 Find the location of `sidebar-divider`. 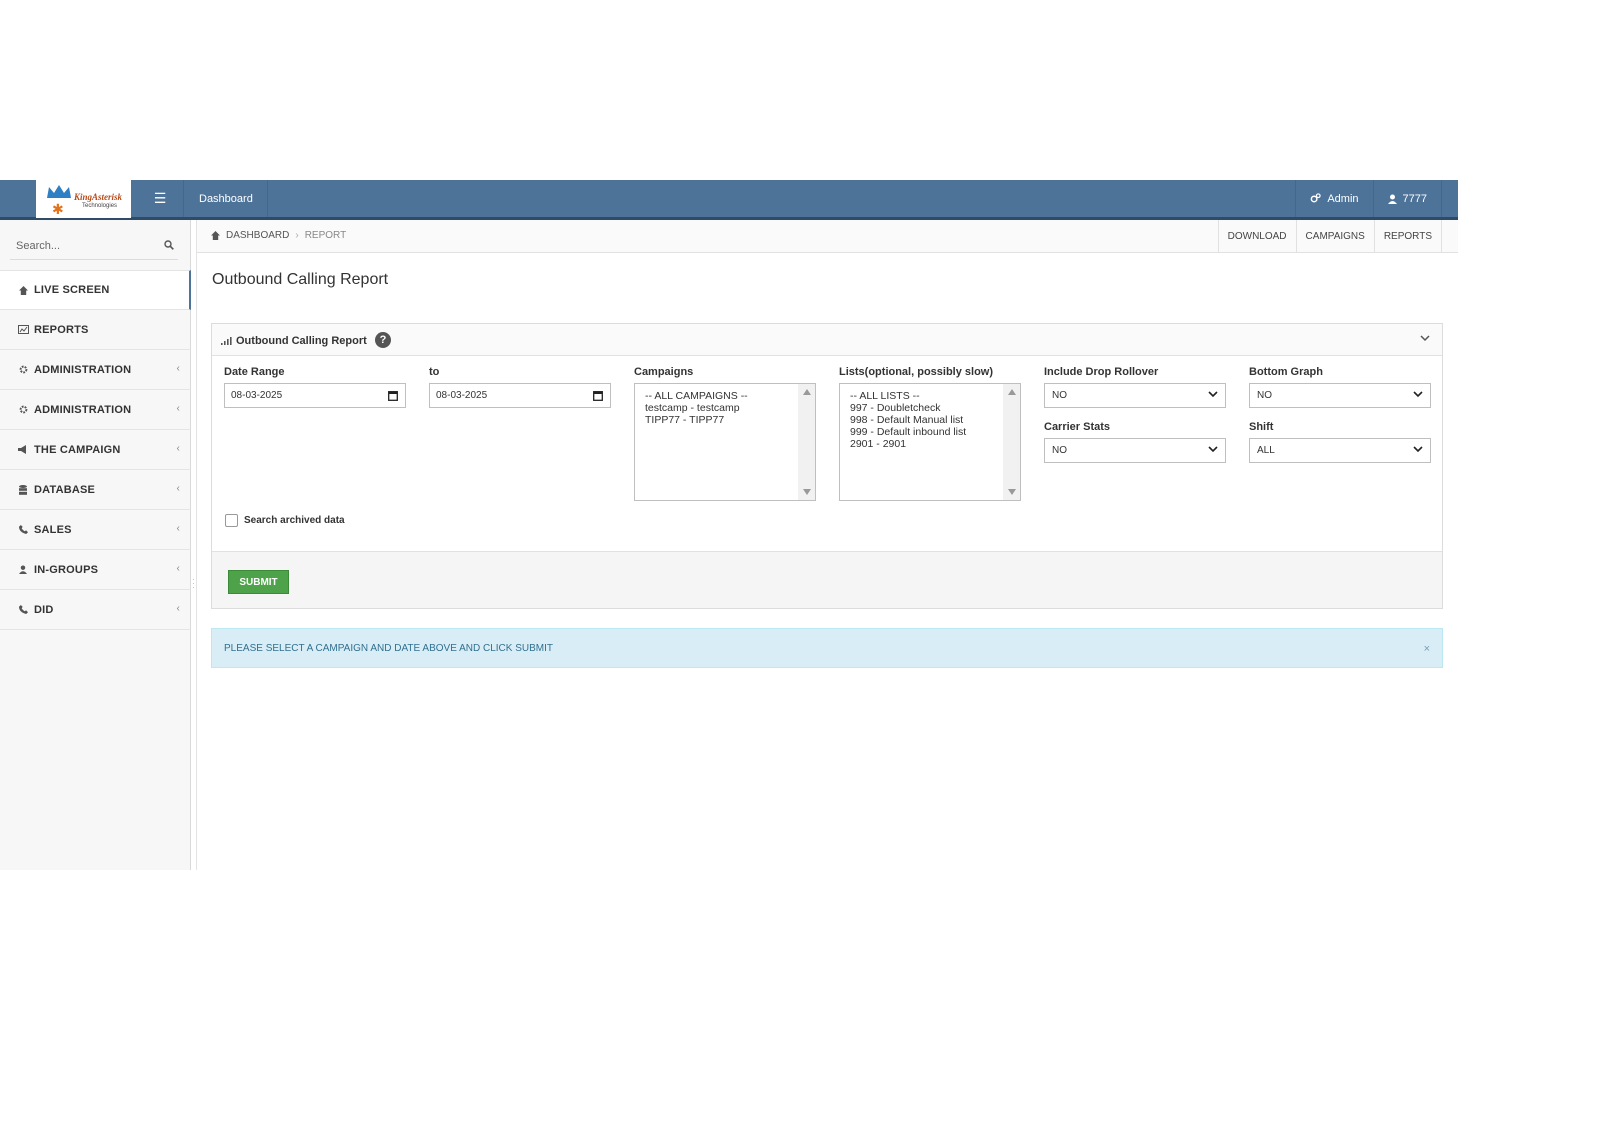

sidebar-divider is located at coordinates (196, 545).